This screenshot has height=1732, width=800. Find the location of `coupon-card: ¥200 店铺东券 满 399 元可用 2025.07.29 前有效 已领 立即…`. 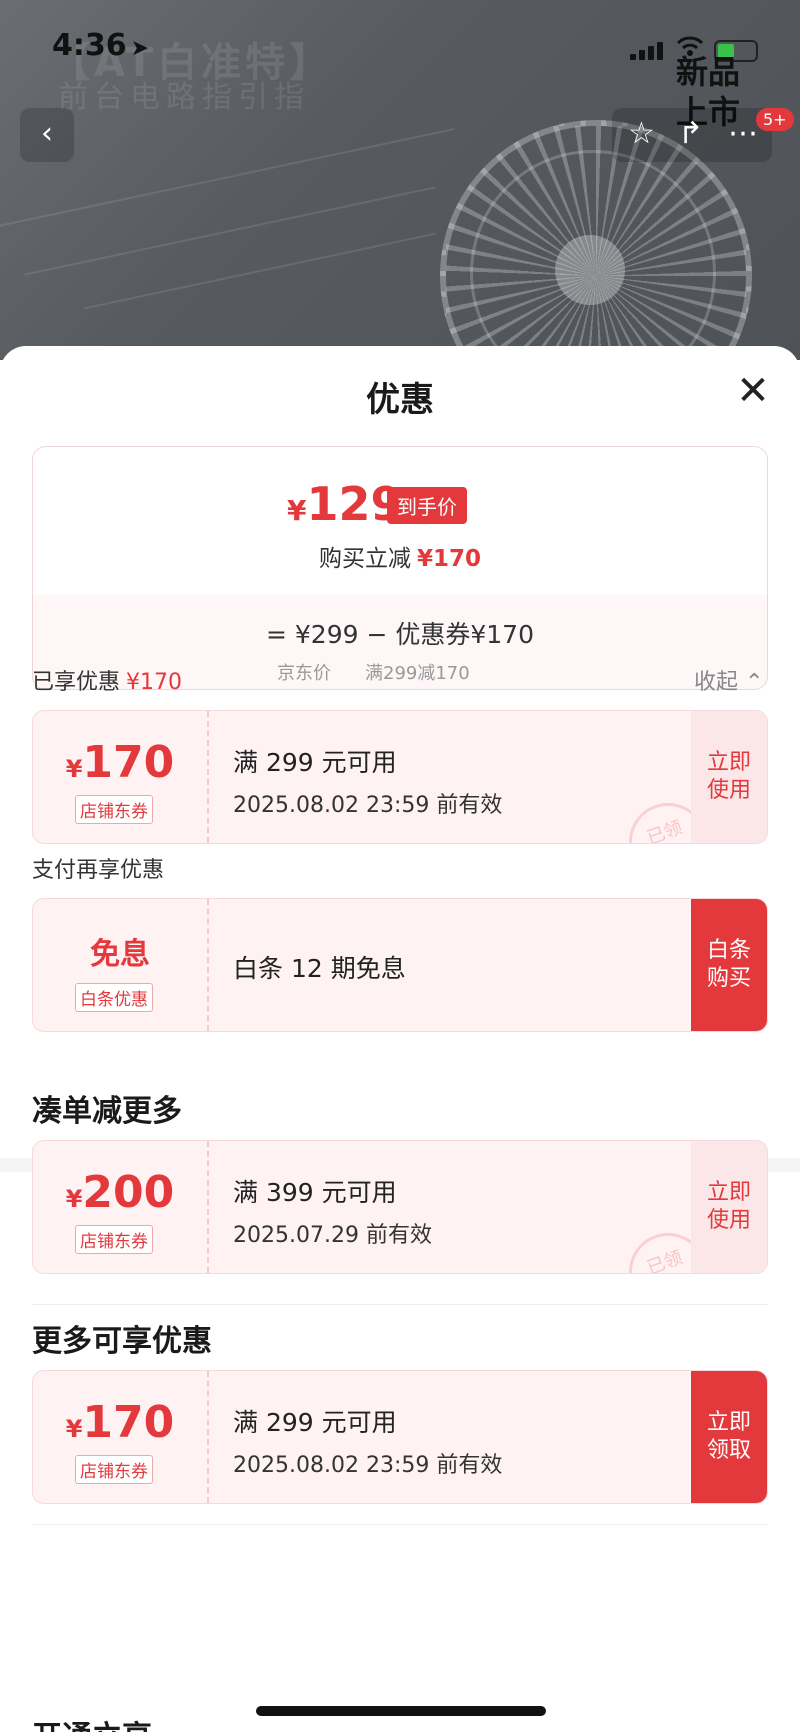

coupon-card: ¥200 店铺东券 满 399 元可用 2025.07.29 前有效 已领 立即… is located at coordinates (400, 1207).